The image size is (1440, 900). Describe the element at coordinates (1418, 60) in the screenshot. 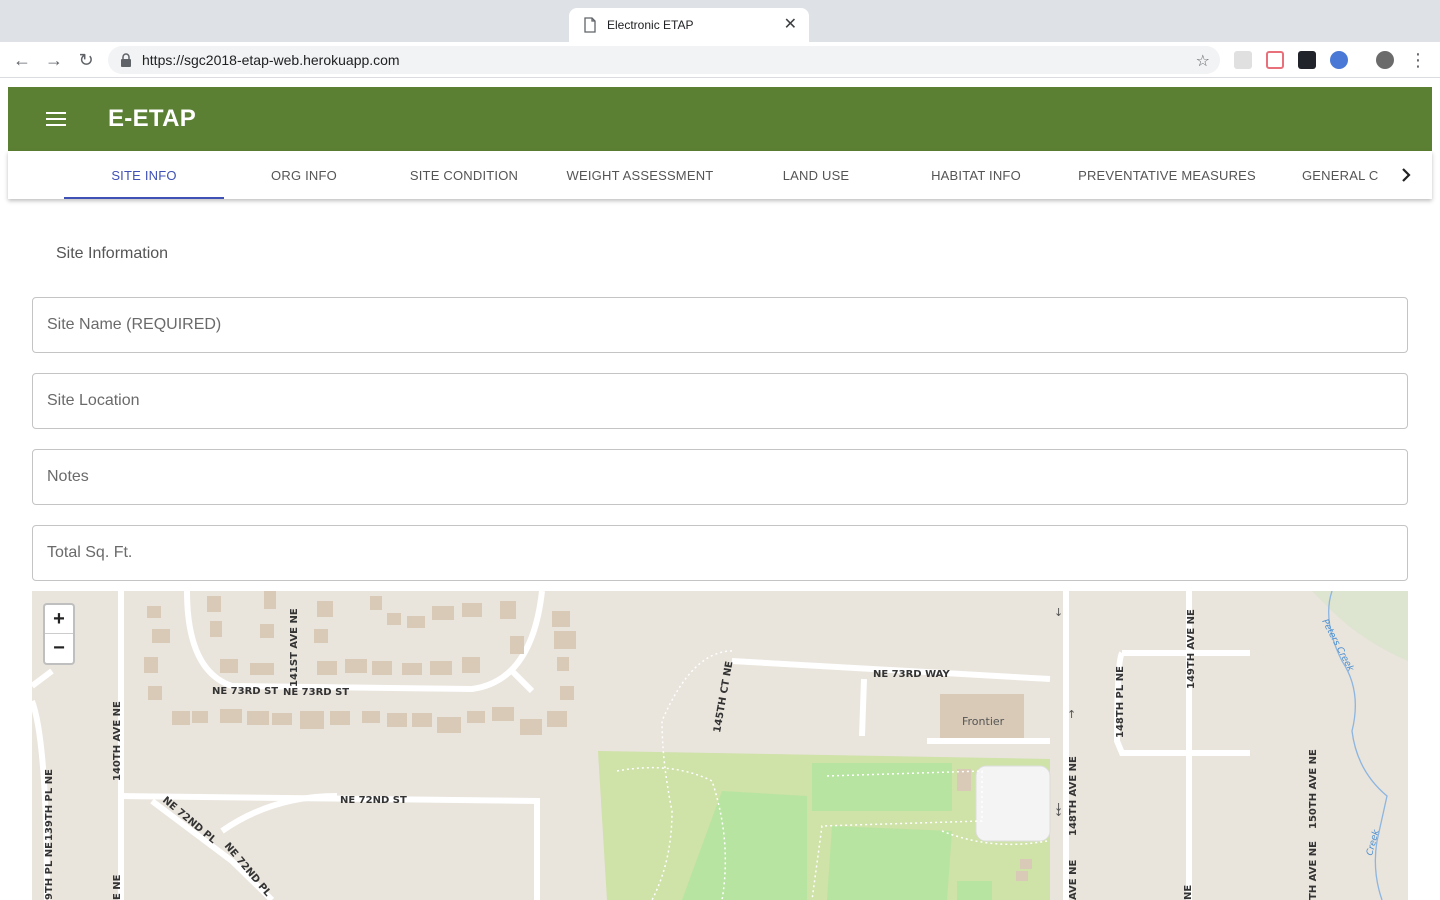

I see `menu-kebab-icon: ⋮` at that location.